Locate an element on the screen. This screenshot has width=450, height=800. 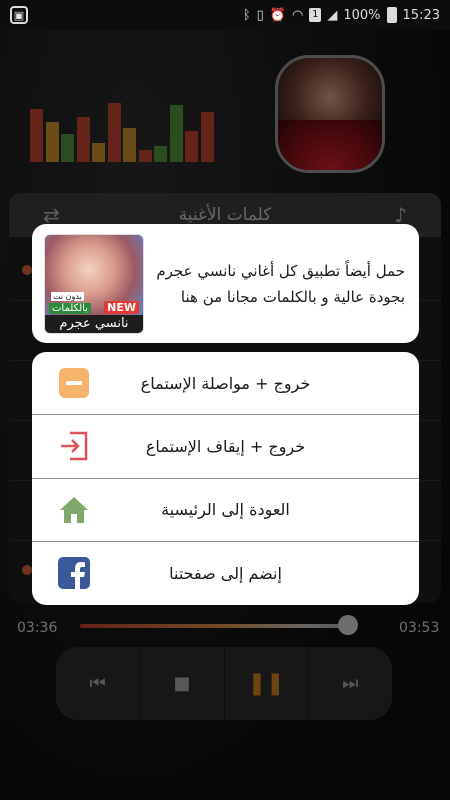
signal-icon: ◢ is located at coordinates (332, 15).